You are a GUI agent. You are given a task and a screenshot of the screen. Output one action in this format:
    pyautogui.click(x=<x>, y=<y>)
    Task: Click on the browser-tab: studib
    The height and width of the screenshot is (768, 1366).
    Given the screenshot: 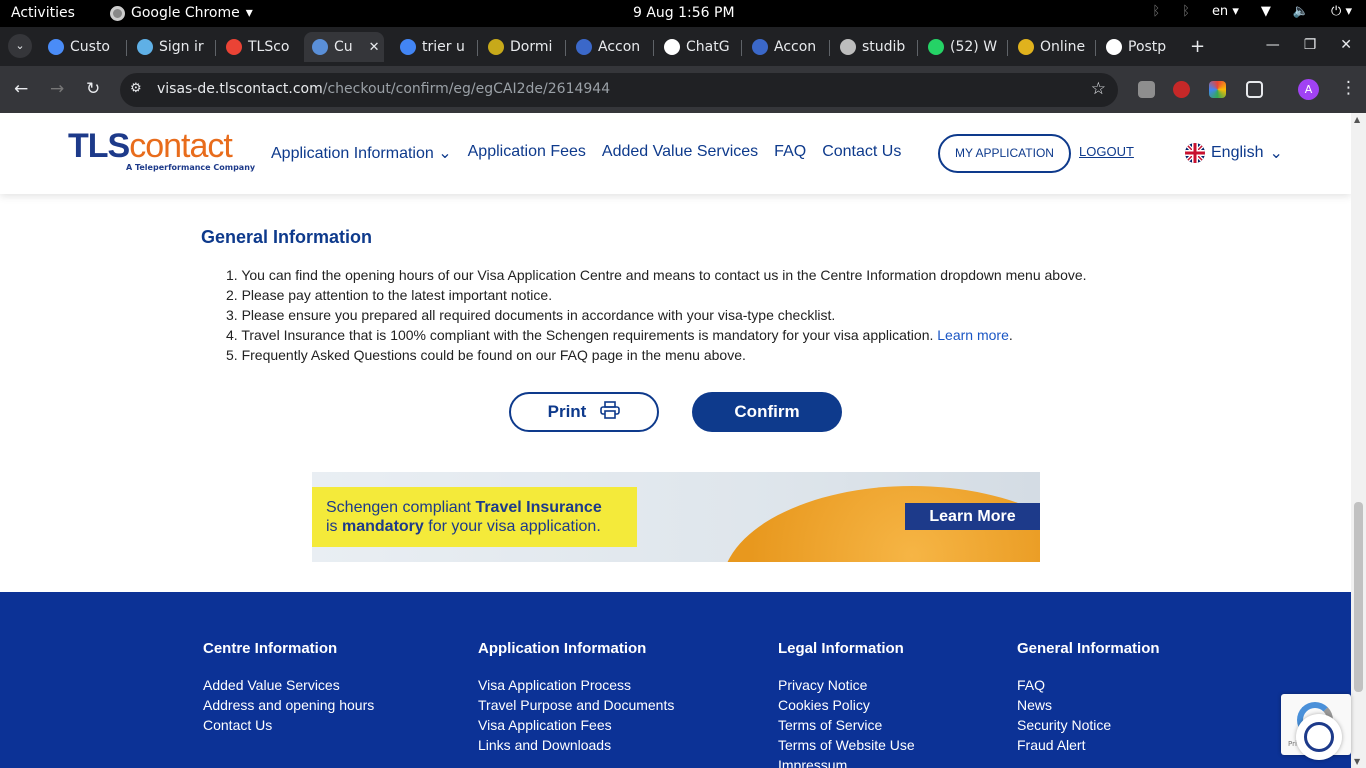 What is the action you would take?
    pyautogui.click(x=874, y=47)
    